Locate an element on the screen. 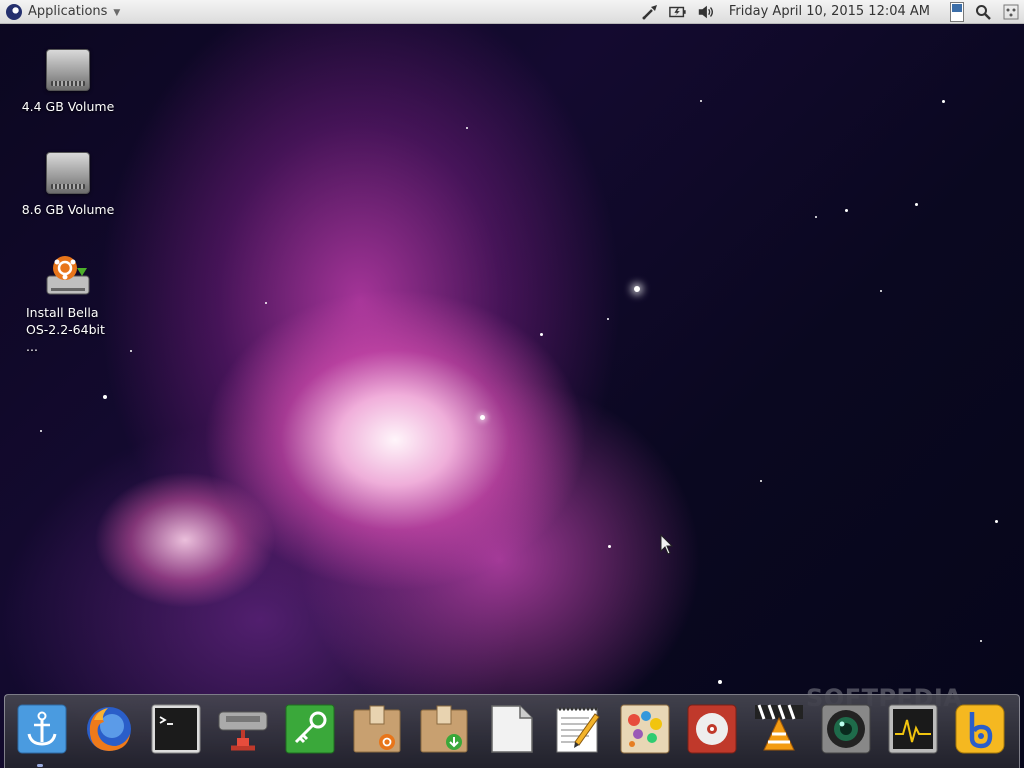  network-wired-icon is located at coordinates (650, 12).